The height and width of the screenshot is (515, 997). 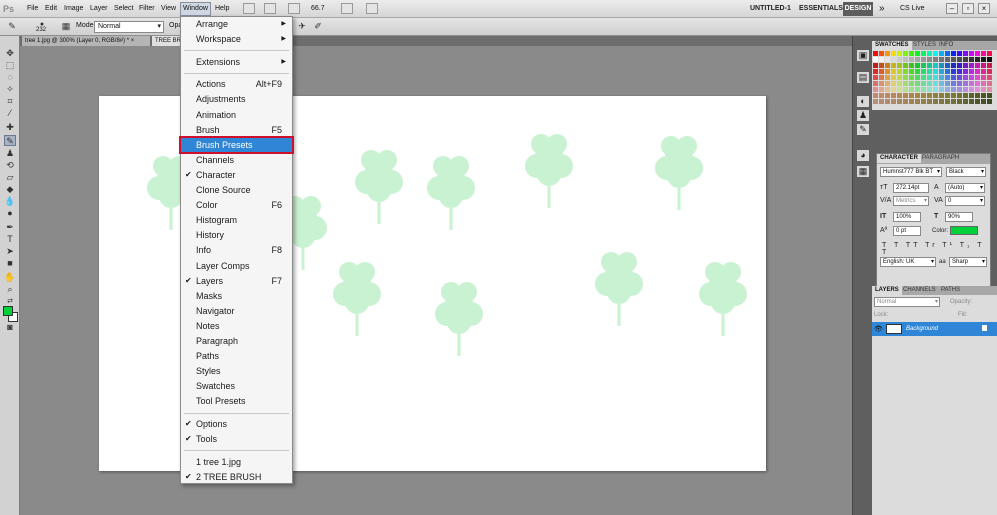 What do you see at coordinates (899, 158) in the screenshot?
I see `tab-character: CHARACTER` at bounding box center [899, 158].